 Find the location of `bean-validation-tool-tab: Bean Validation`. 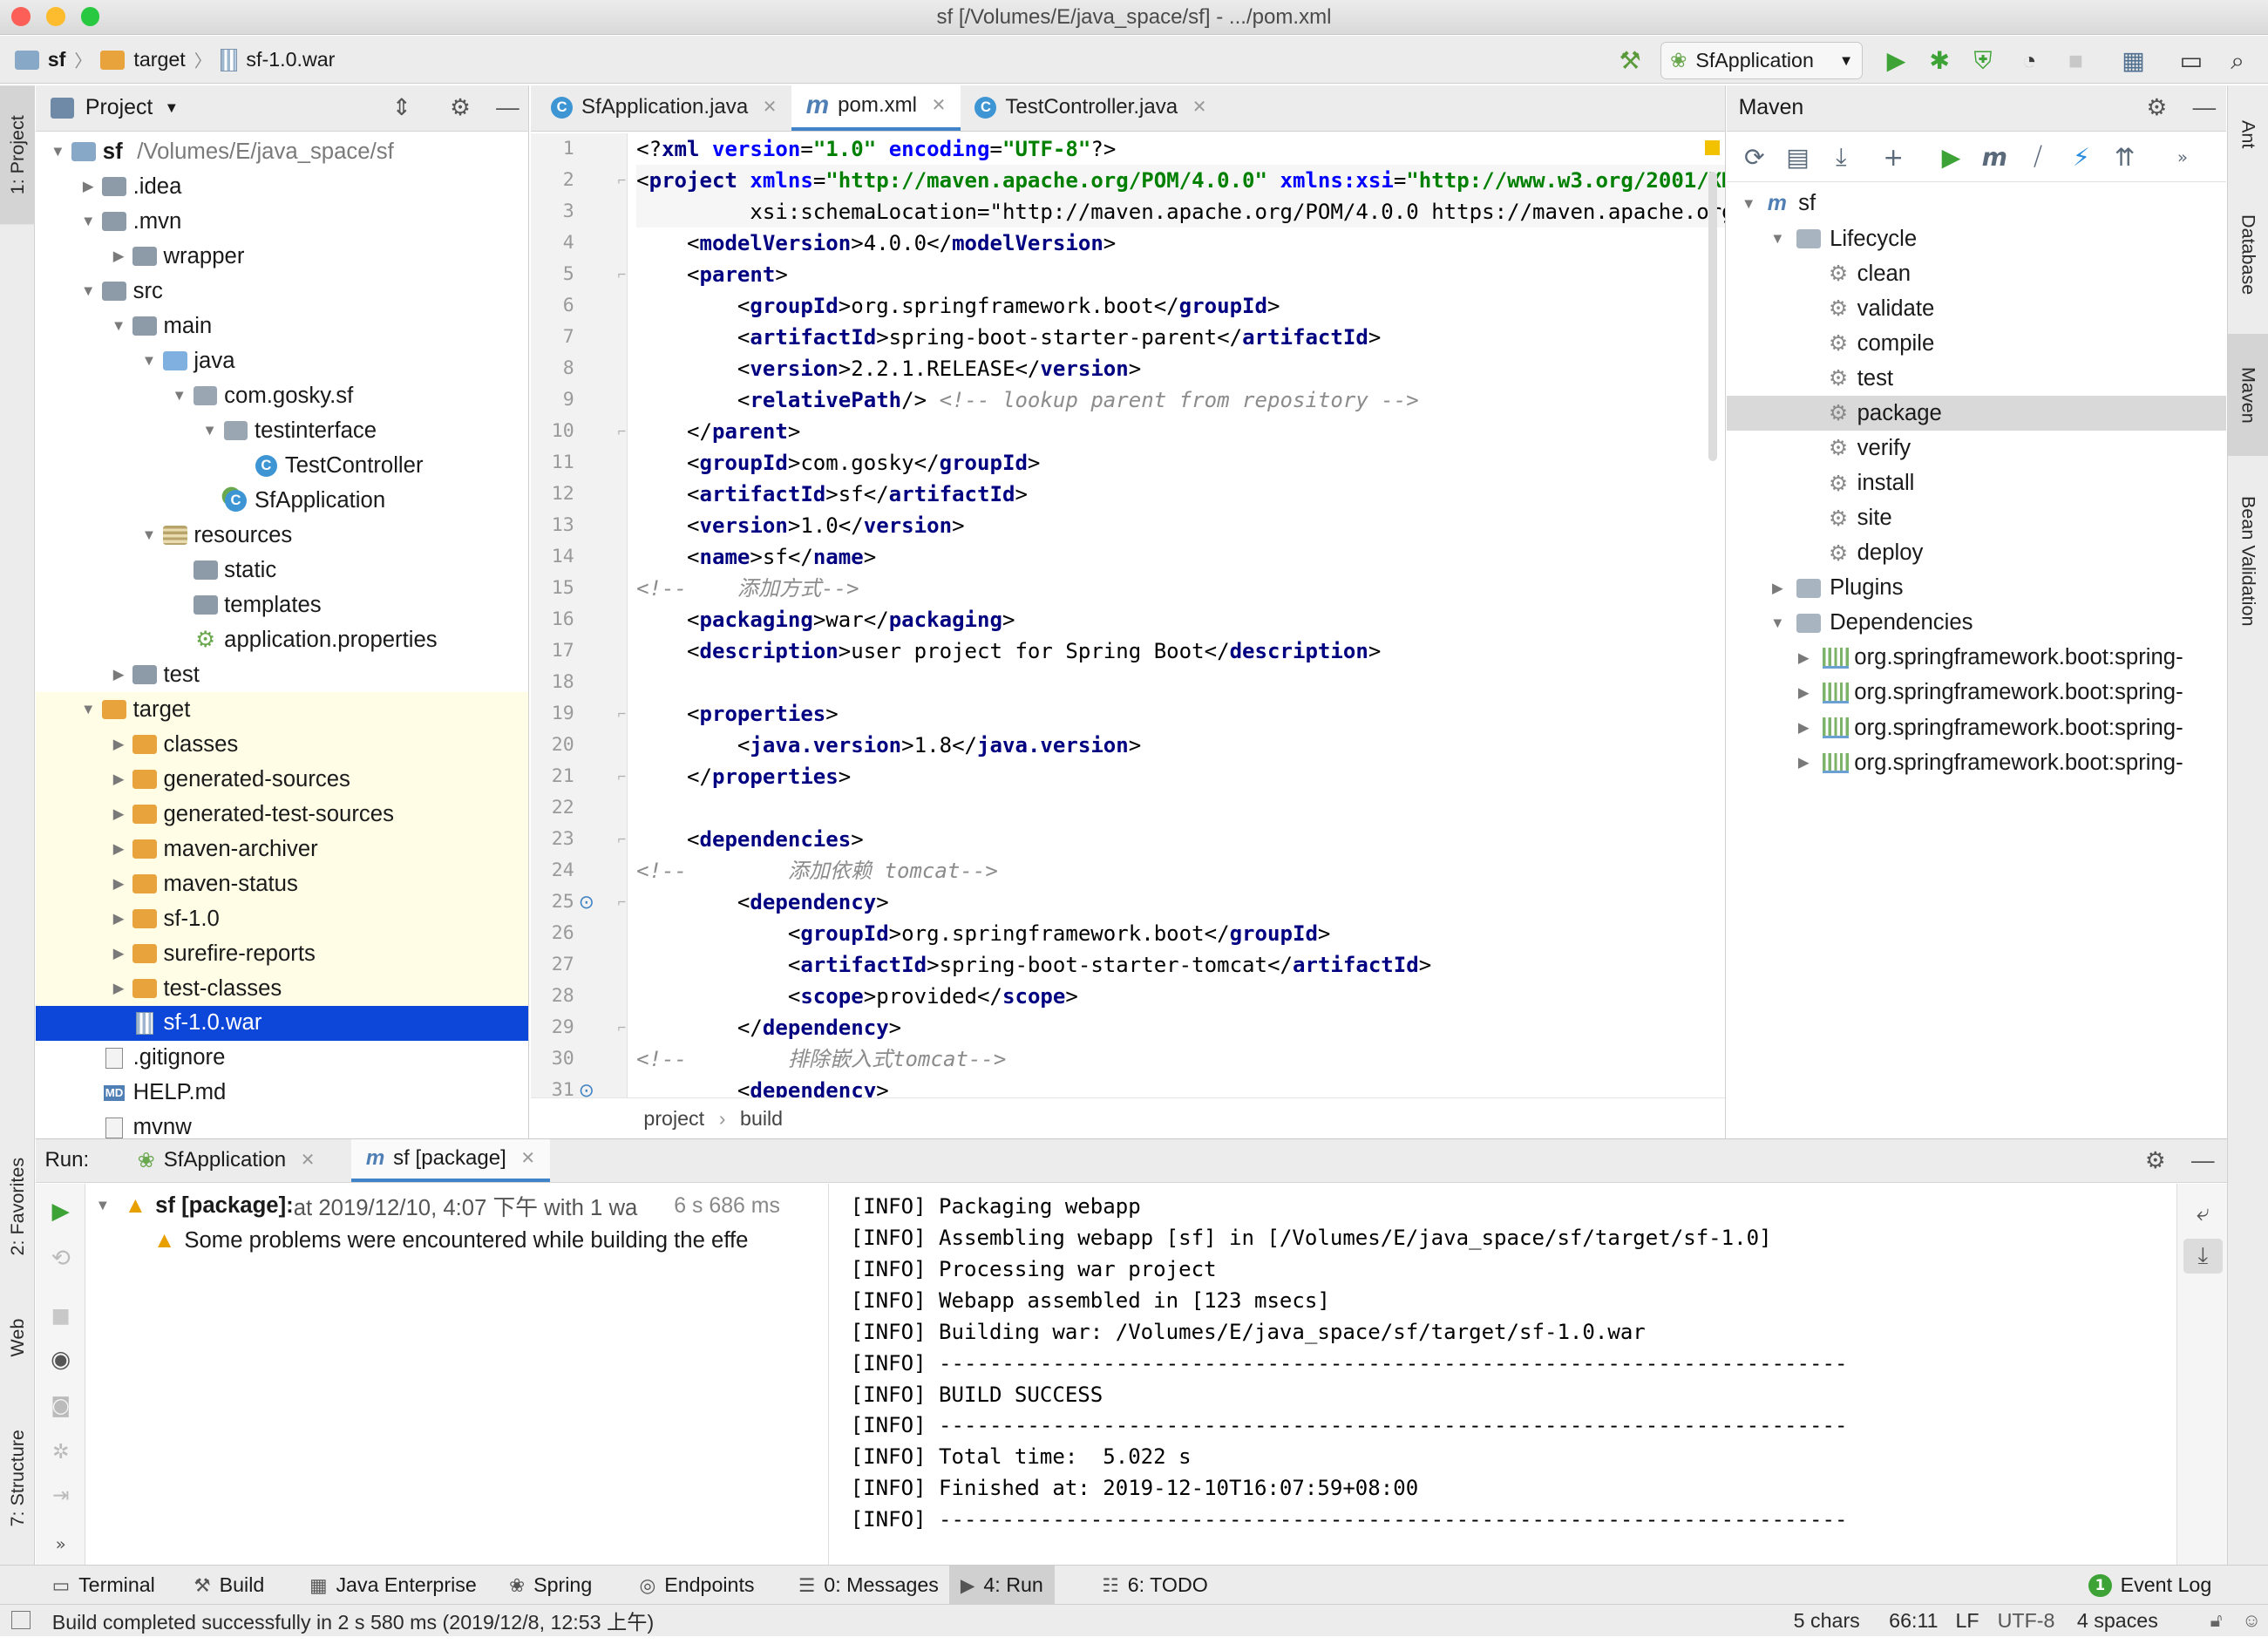

bean-validation-tool-tab: Bean Validation is located at coordinates (2247, 561).